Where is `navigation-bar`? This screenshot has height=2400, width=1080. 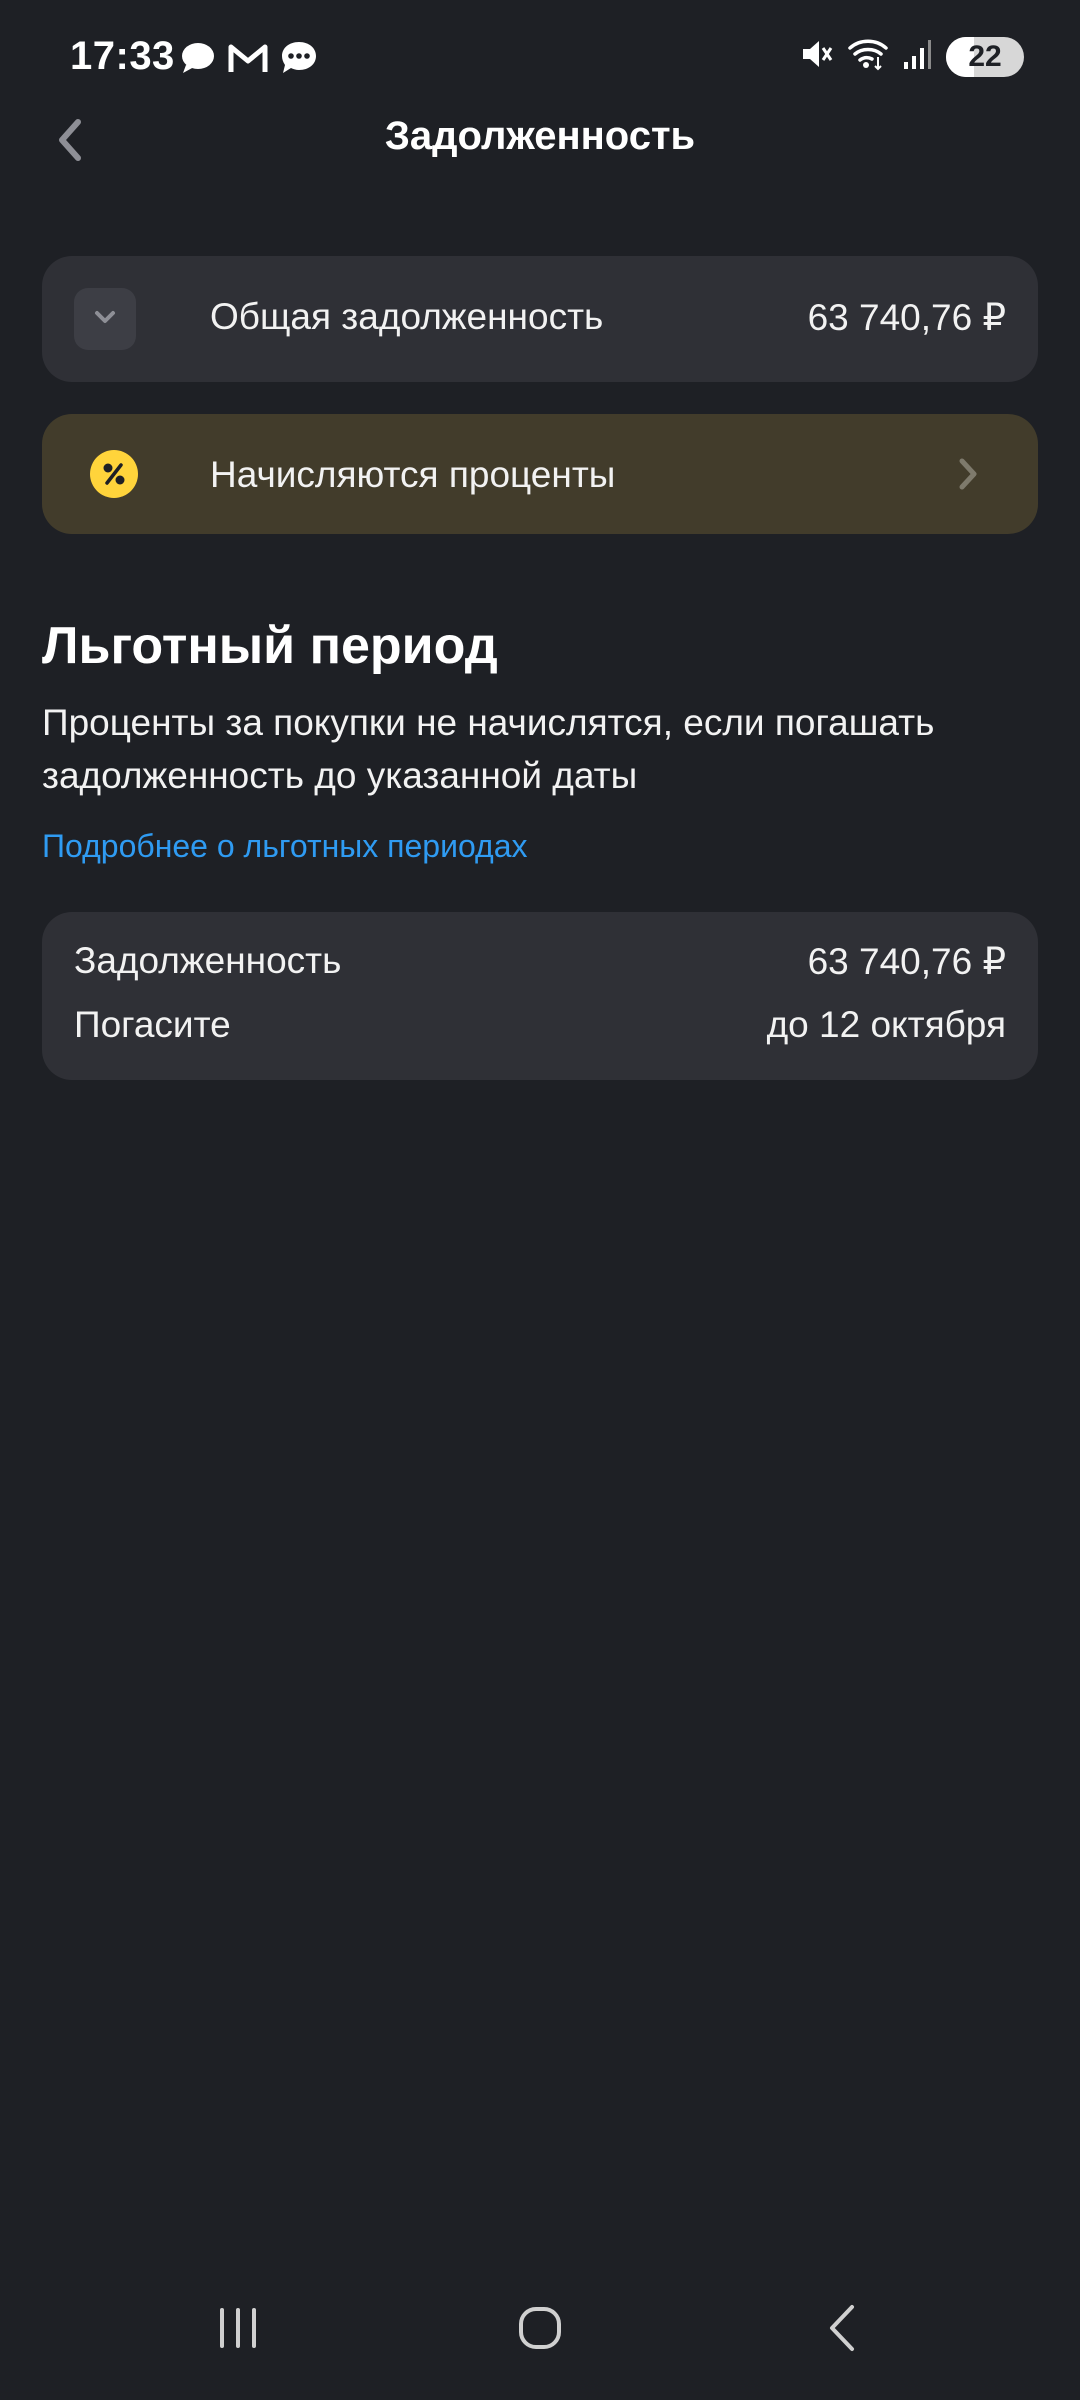 navigation-bar is located at coordinates (540, 2330).